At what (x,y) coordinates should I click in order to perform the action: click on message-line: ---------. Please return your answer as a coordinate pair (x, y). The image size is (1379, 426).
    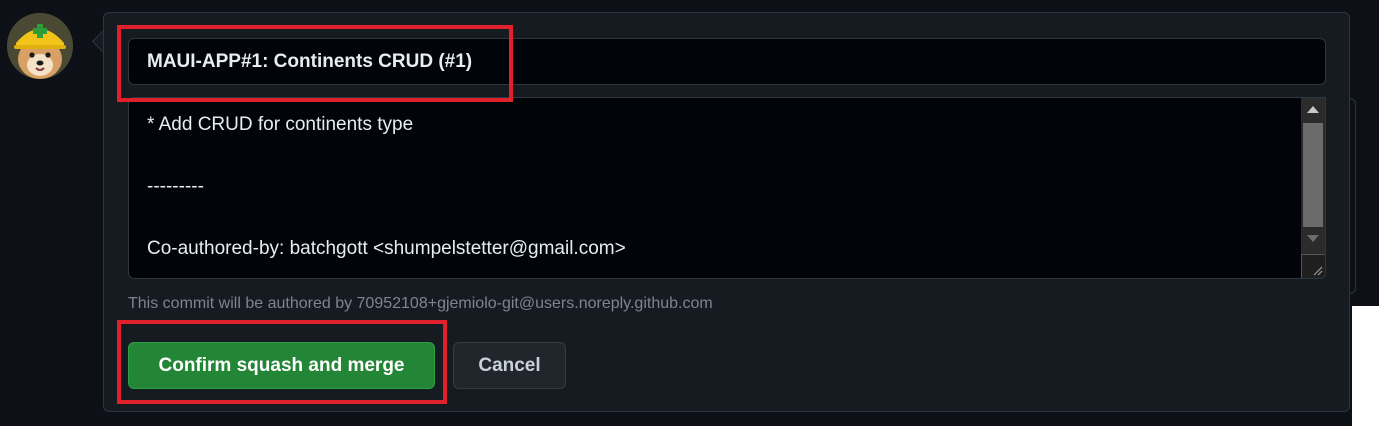
    Looking at the image, I should click on (175, 186).